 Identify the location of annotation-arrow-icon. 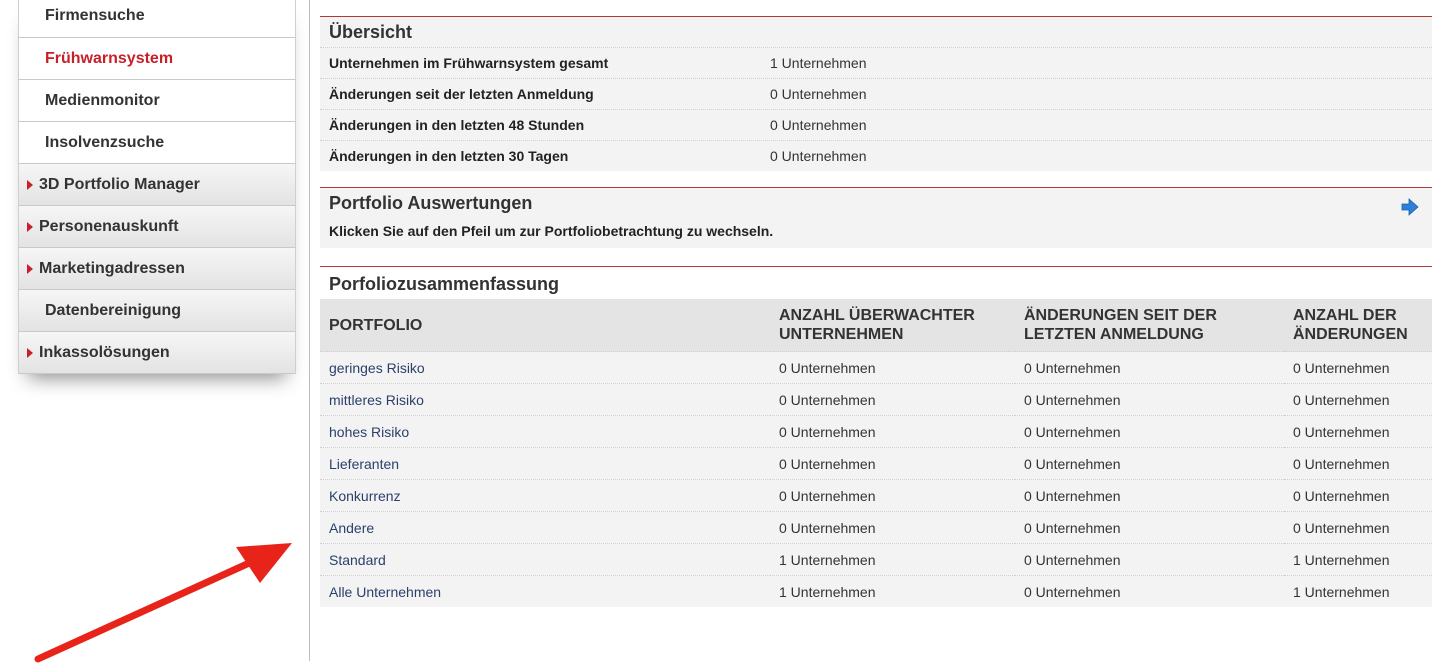
(163, 603).